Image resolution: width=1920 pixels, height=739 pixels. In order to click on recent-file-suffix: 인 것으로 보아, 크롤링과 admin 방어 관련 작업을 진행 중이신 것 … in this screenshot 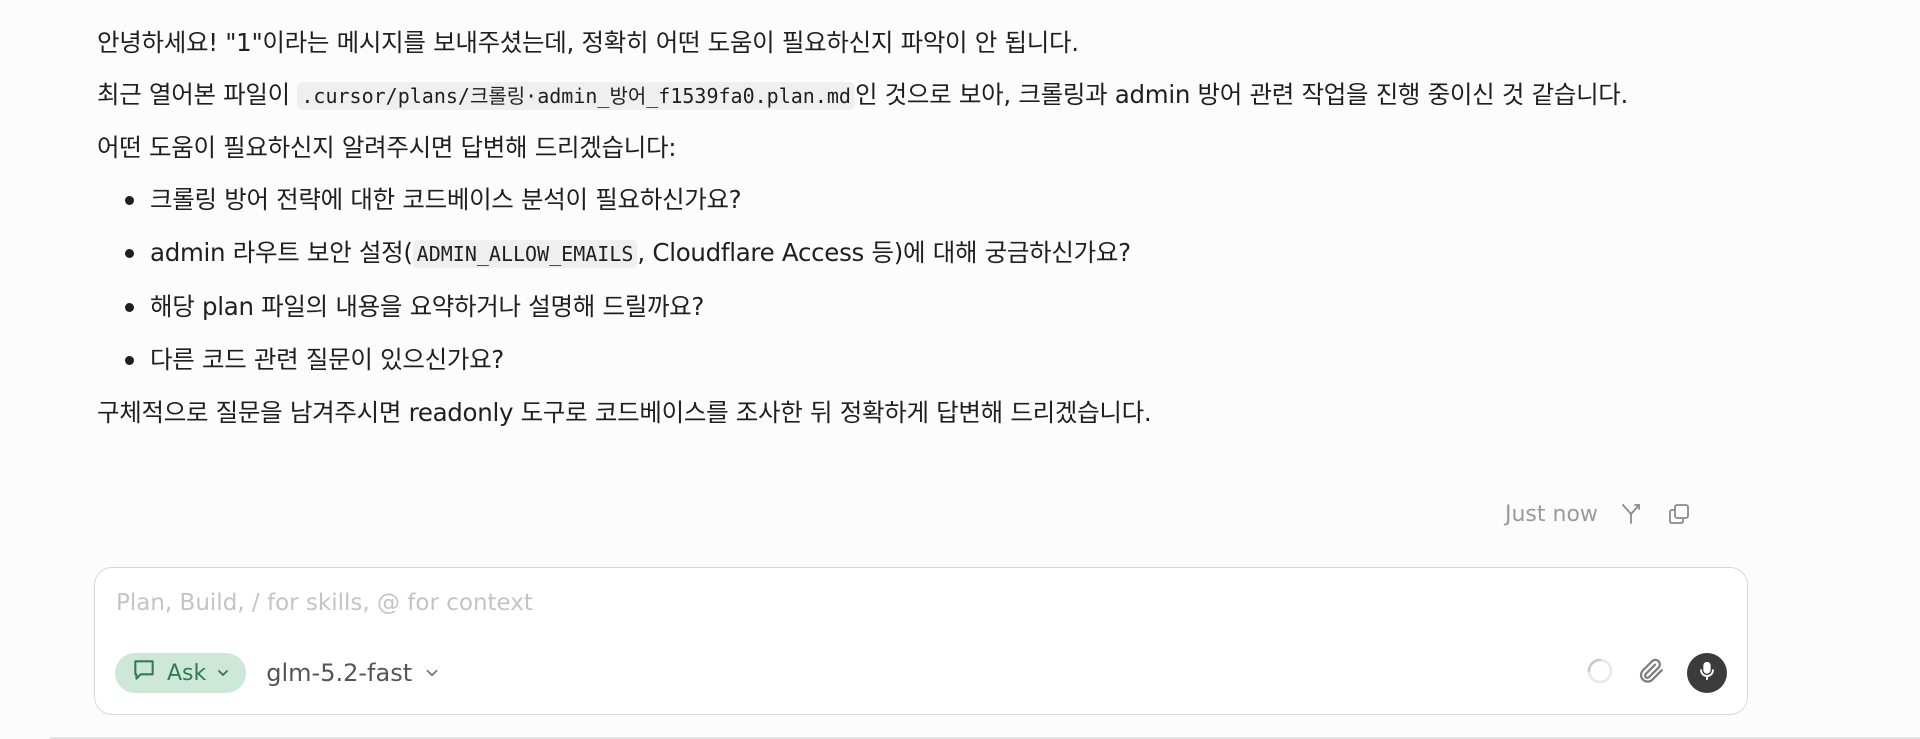, I will do `click(1241, 94)`.